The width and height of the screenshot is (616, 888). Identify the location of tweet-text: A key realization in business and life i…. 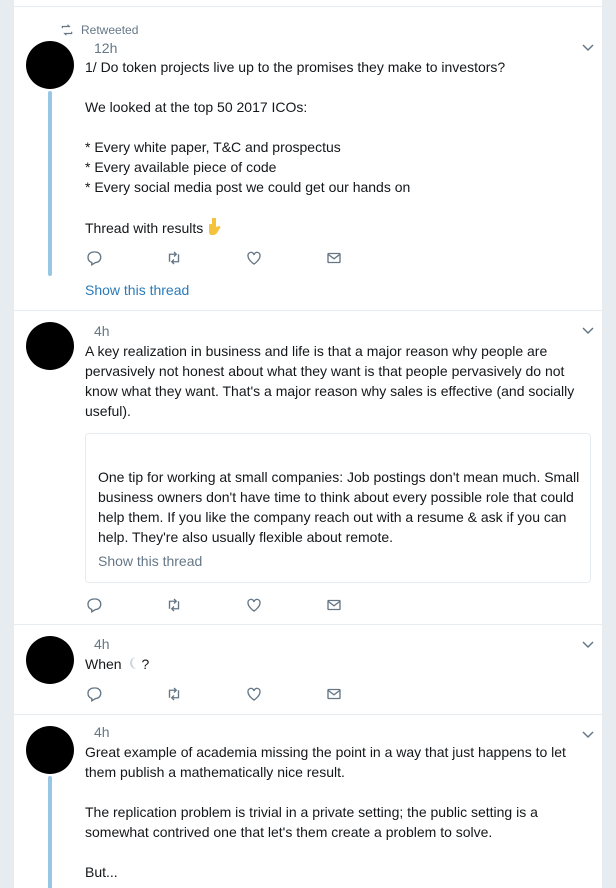
(332, 381).